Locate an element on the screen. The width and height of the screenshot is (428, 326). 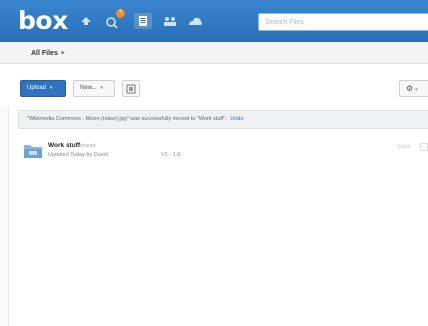
top-navigation-bar: box 3 is located at coordinates (214, 21).